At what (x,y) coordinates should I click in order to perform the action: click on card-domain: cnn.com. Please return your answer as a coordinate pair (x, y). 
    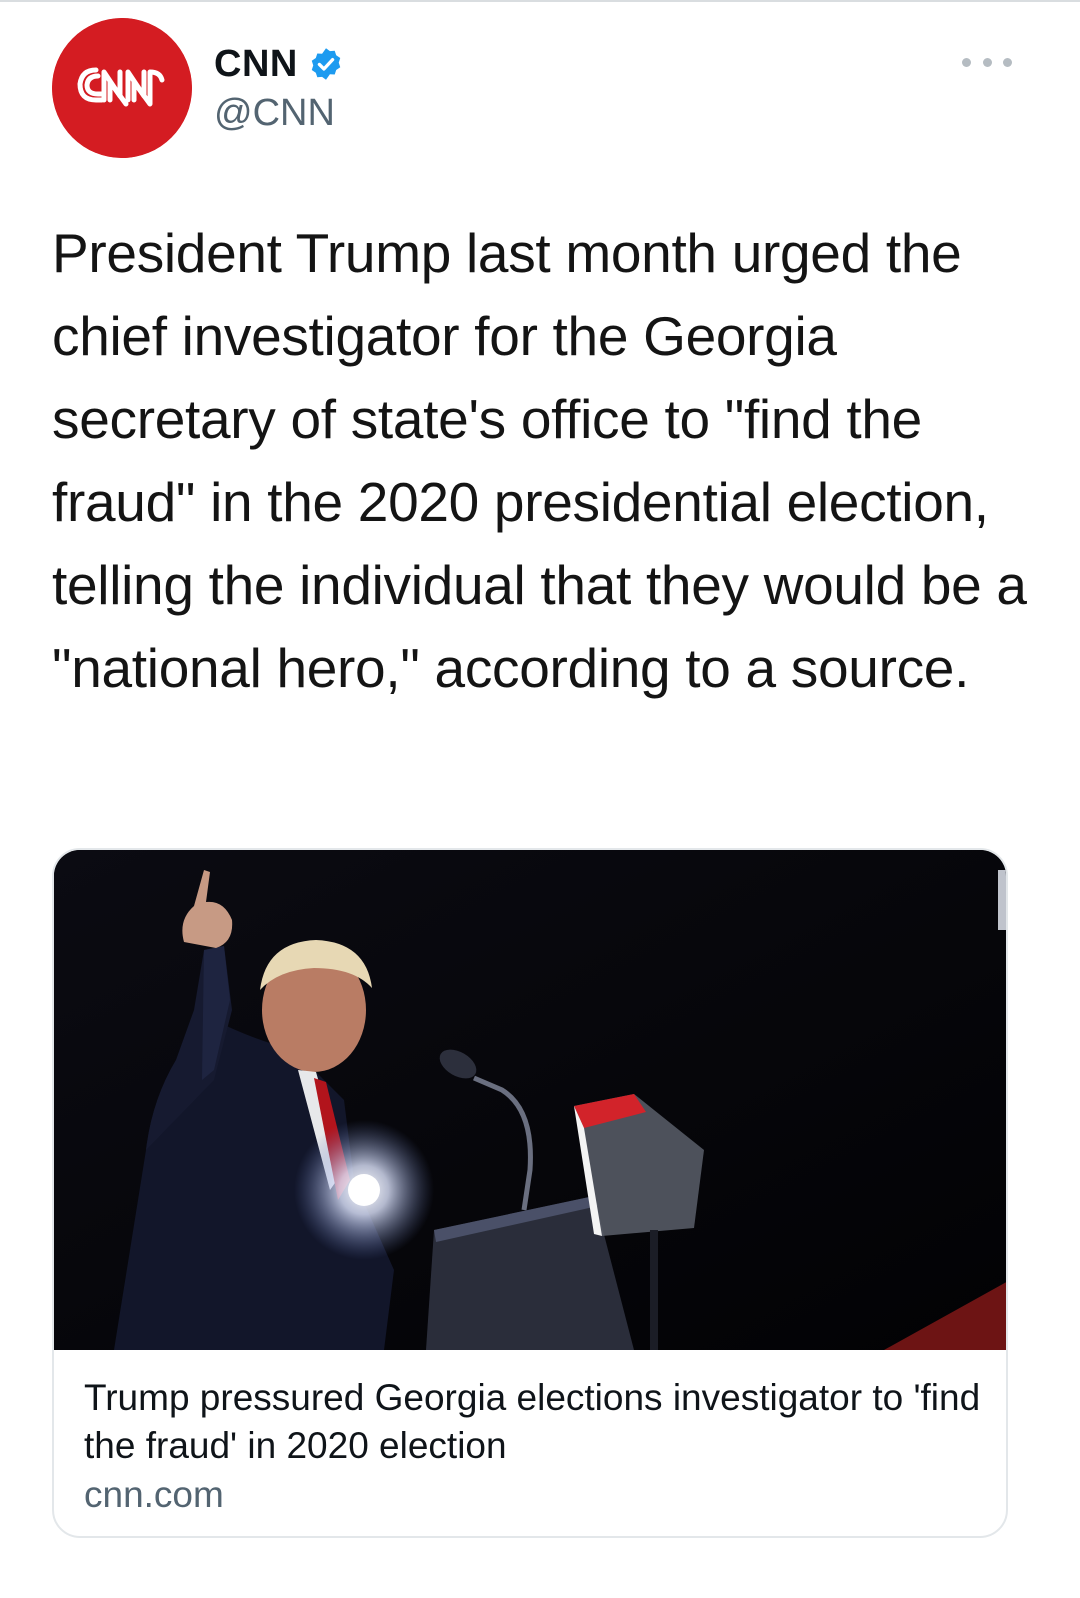
    Looking at the image, I should click on (154, 1495).